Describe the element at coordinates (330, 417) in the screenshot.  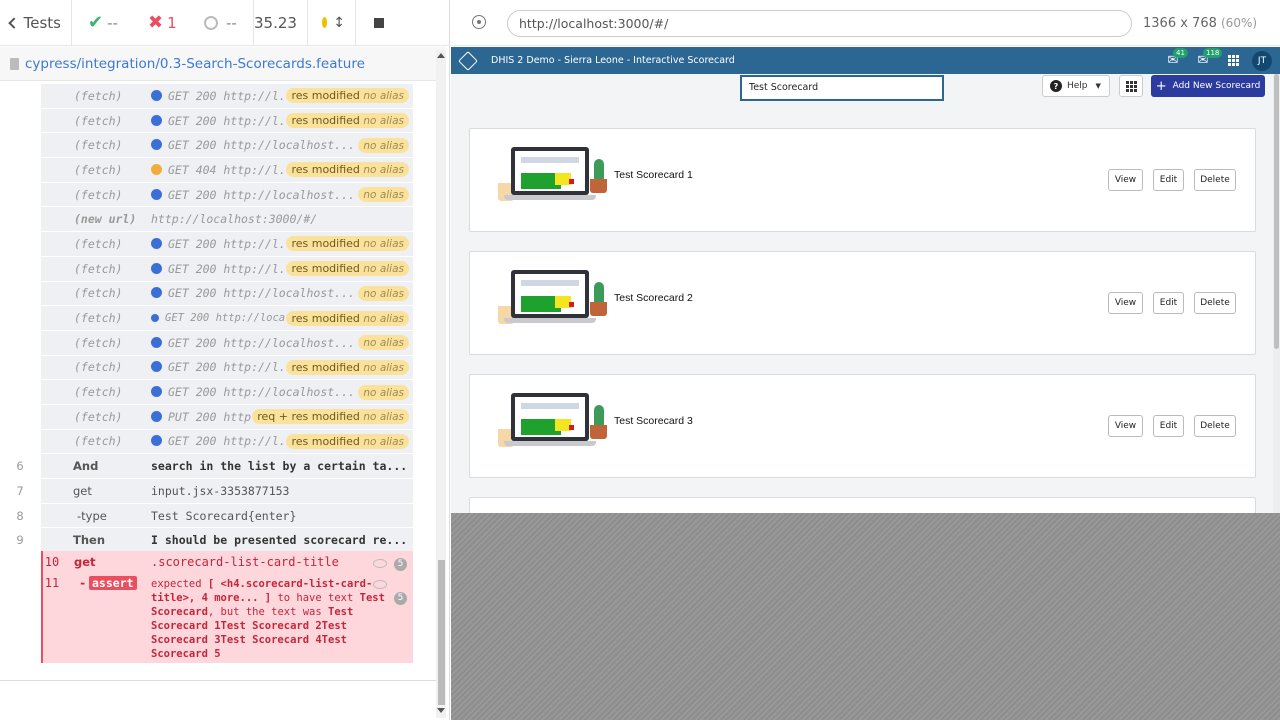
I see `command-badge: req + res modified no alias` at that location.